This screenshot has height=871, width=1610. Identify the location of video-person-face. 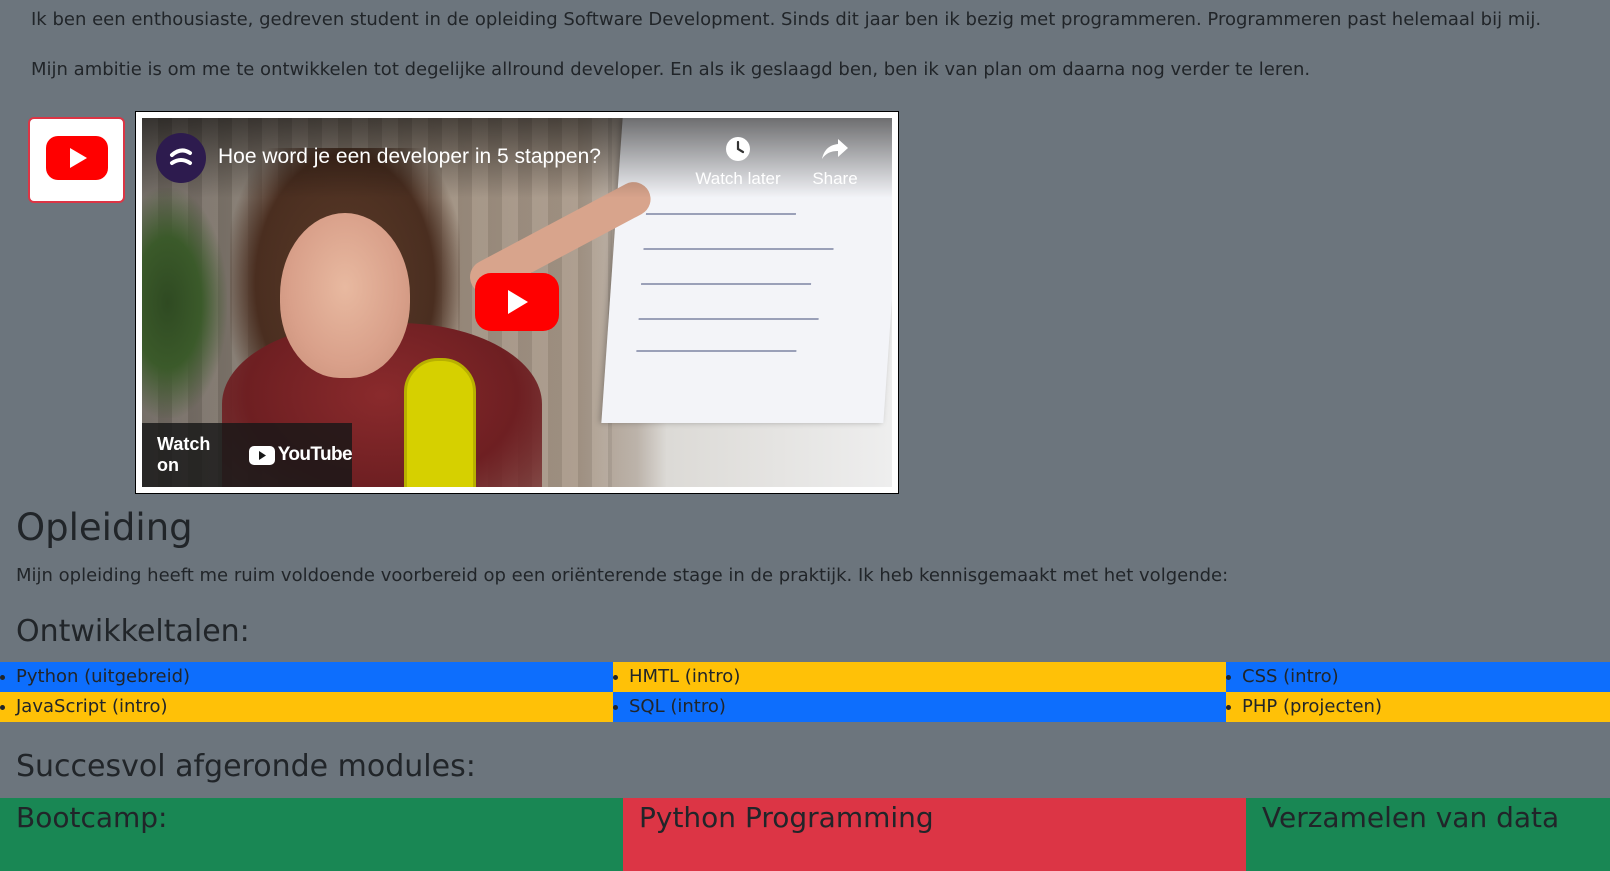
(345, 295).